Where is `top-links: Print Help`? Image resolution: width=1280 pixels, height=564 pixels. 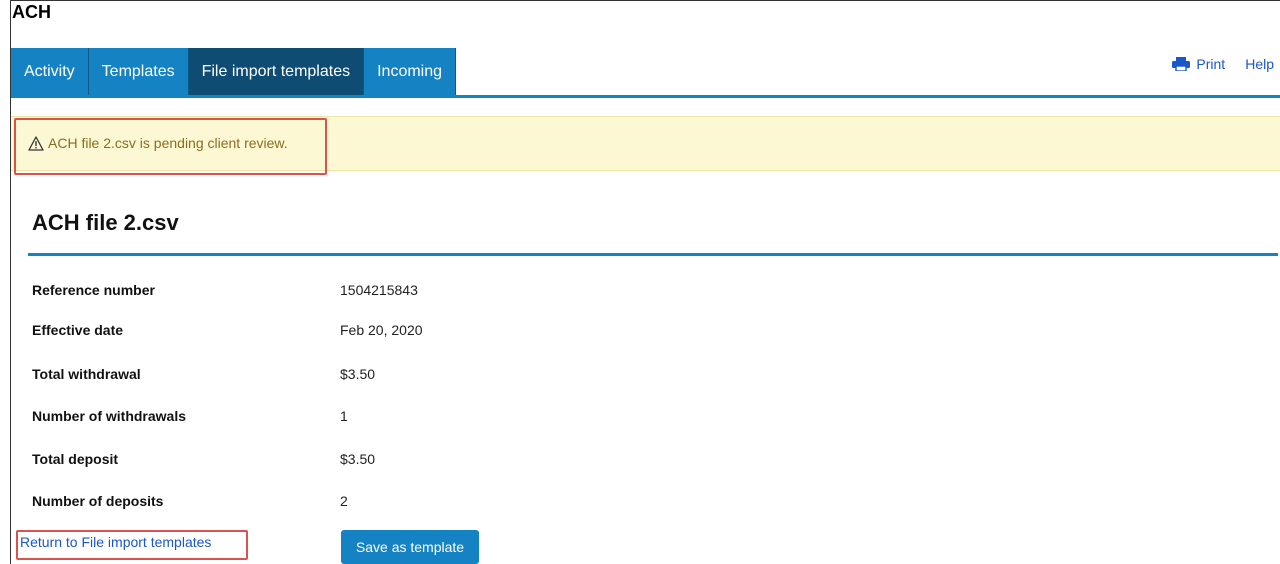 top-links: Print Help is located at coordinates (1222, 64).